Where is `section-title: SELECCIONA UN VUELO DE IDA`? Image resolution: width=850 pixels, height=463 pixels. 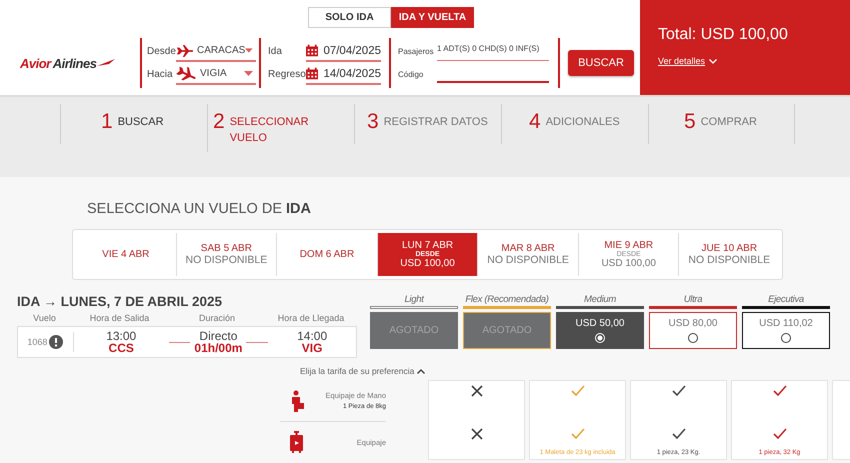 section-title: SELECCIONA UN VUELO DE IDA is located at coordinates (199, 208).